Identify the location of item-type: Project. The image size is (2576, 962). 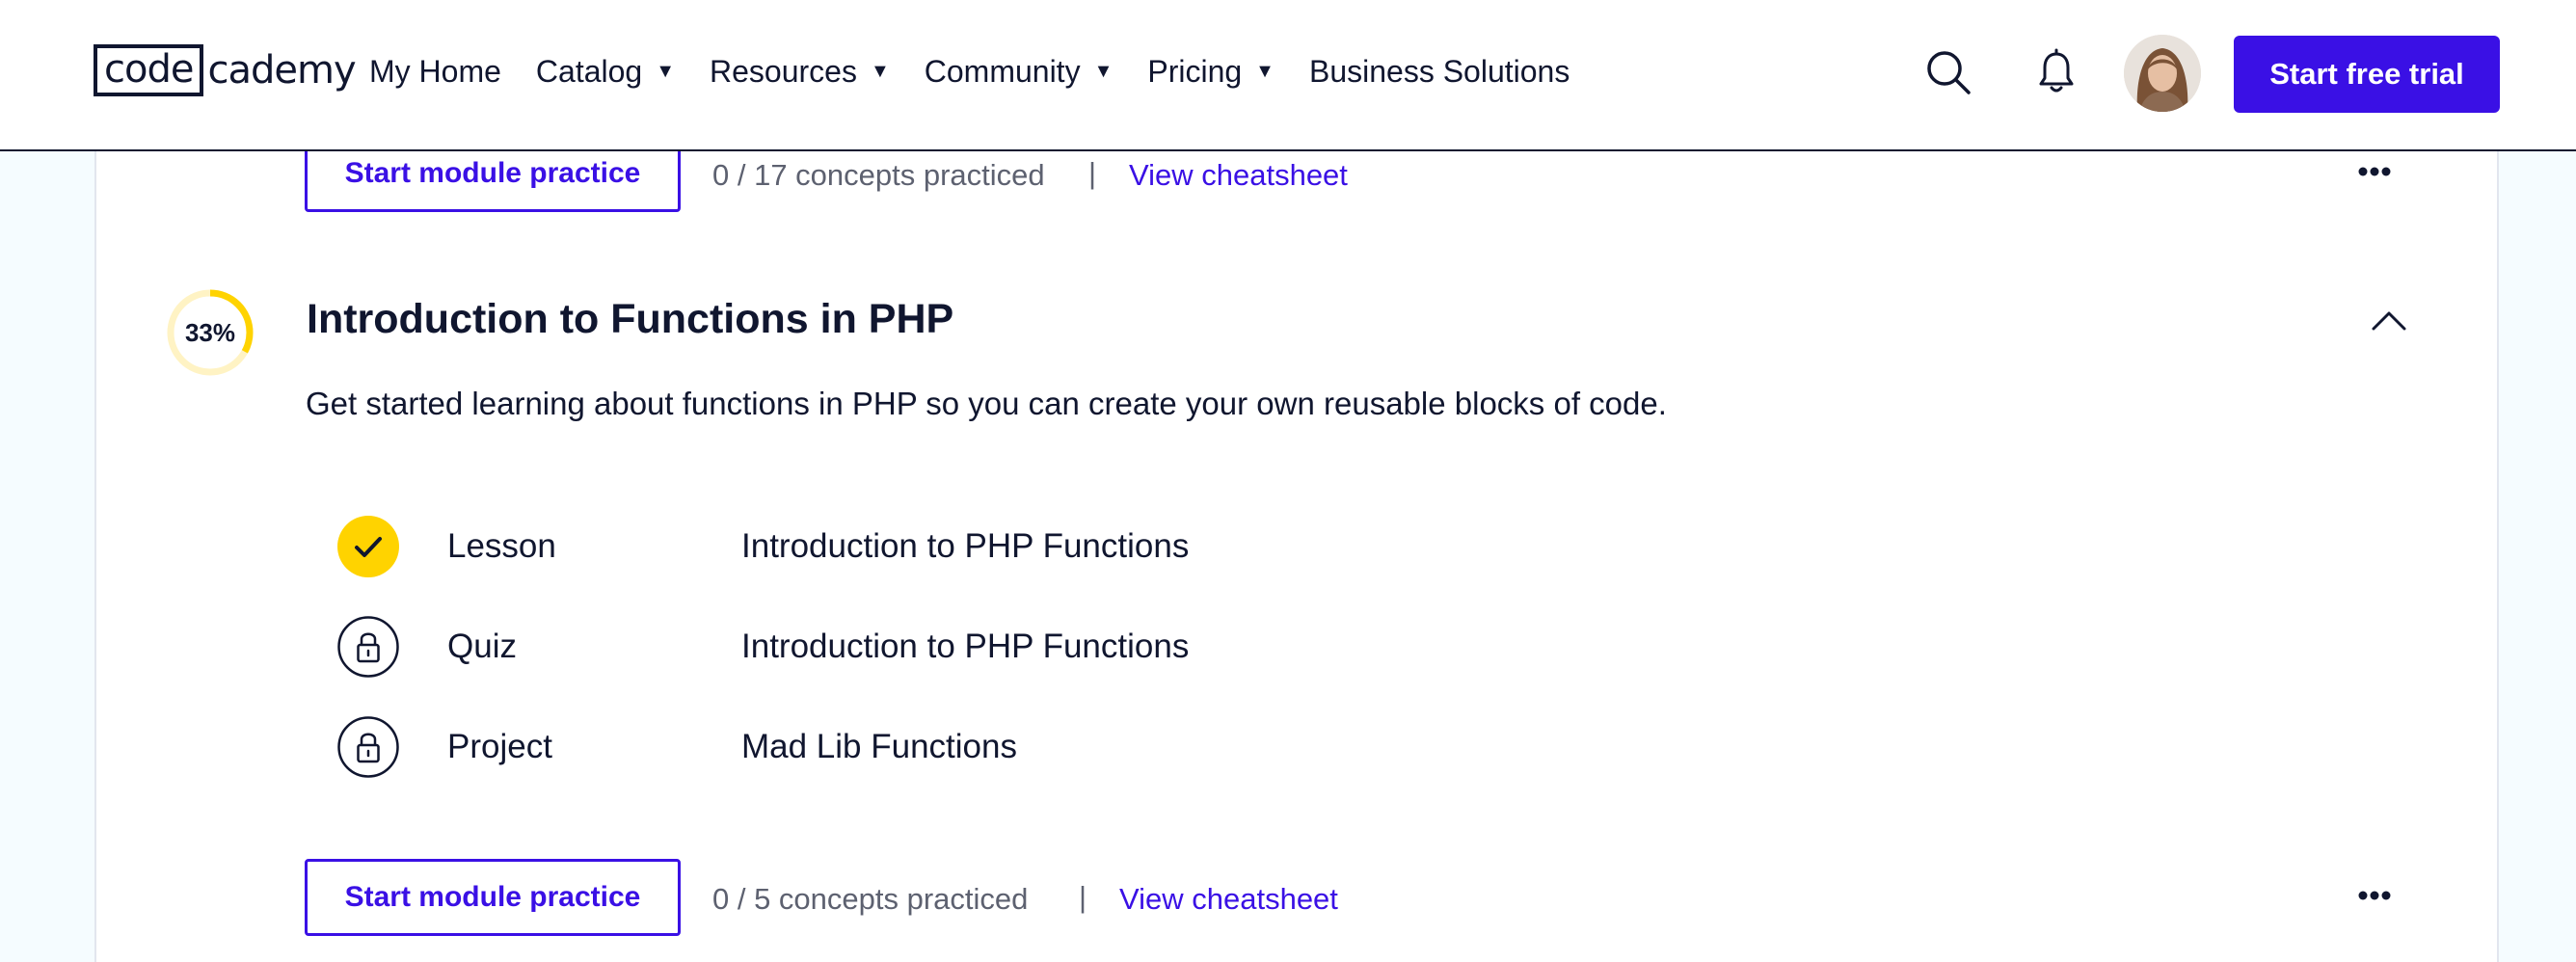
(500, 746).